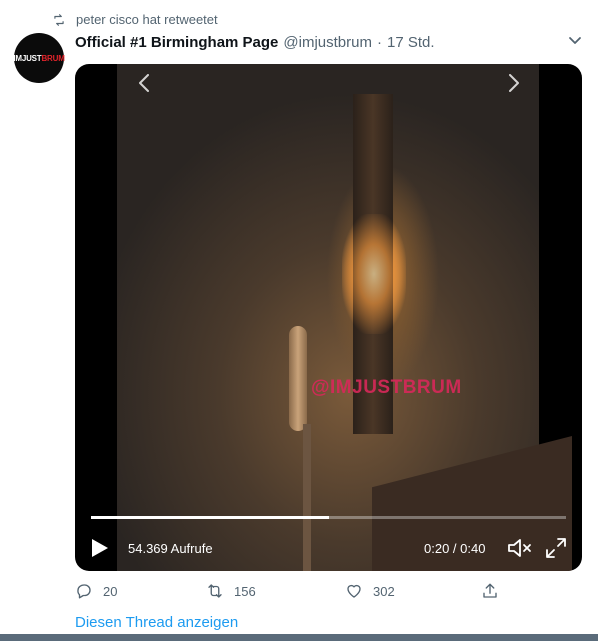 The image size is (598, 641). What do you see at coordinates (374, 274) in the screenshot?
I see `fire-glow-overlay` at bounding box center [374, 274].